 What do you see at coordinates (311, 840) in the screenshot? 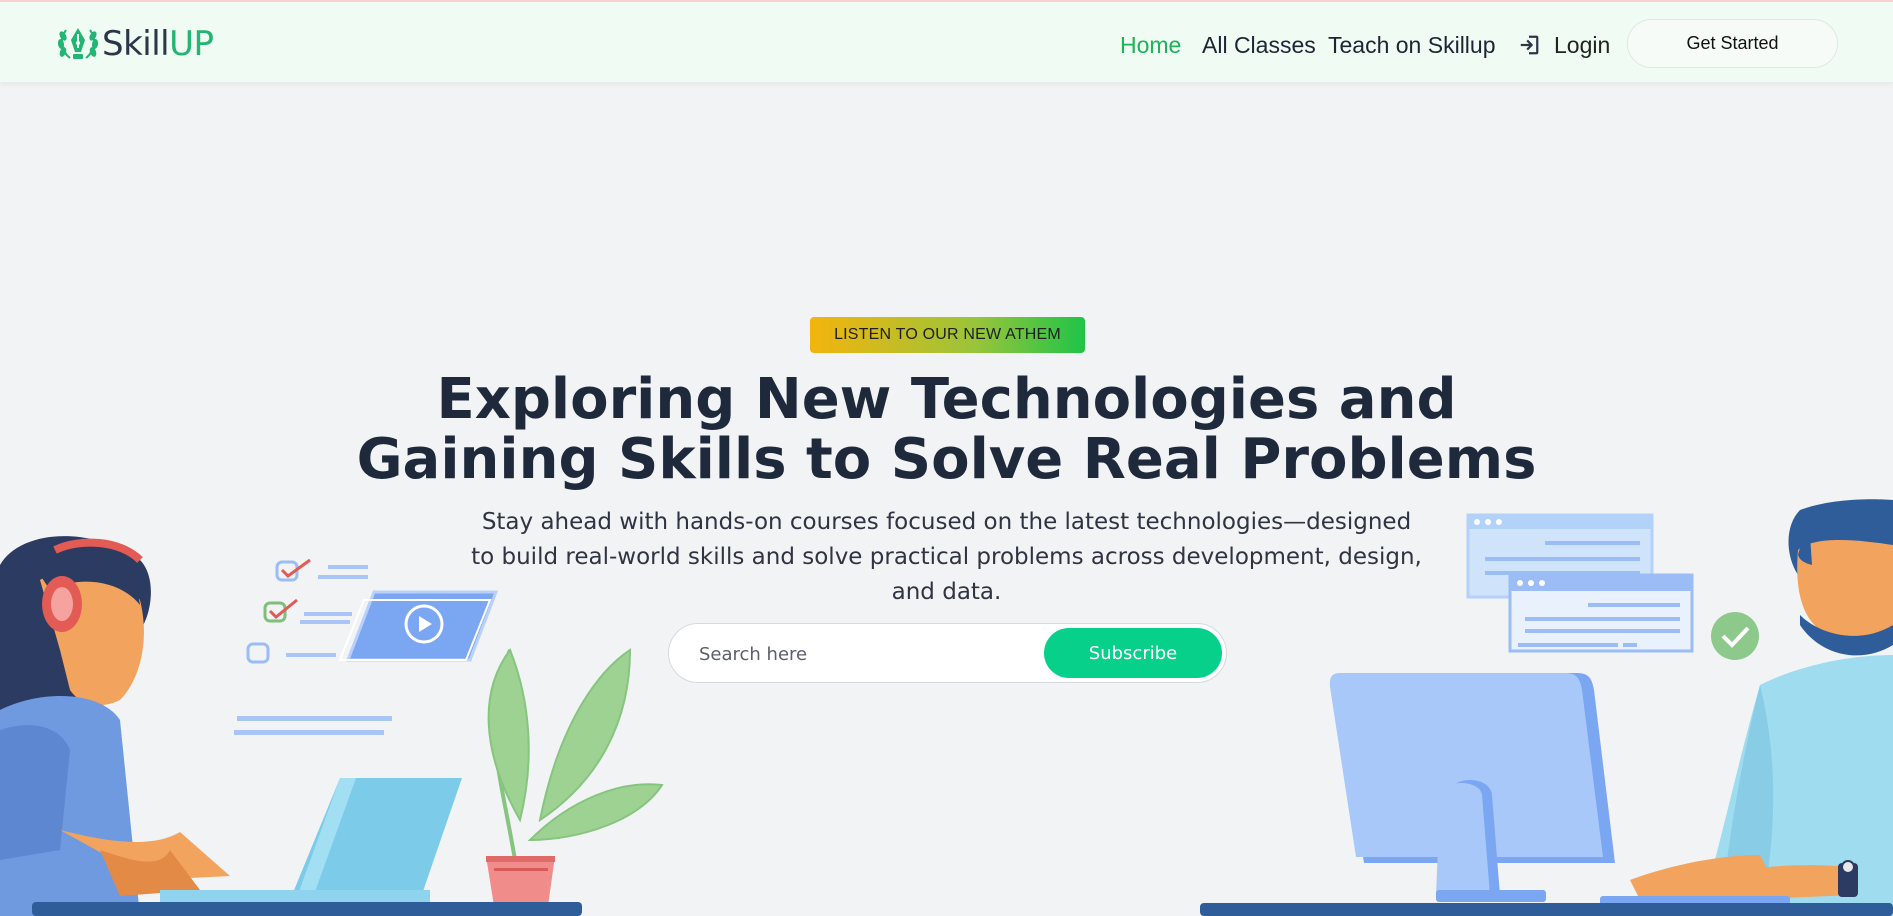
I see `laptop-graphic` at bounding box center [311, 840].